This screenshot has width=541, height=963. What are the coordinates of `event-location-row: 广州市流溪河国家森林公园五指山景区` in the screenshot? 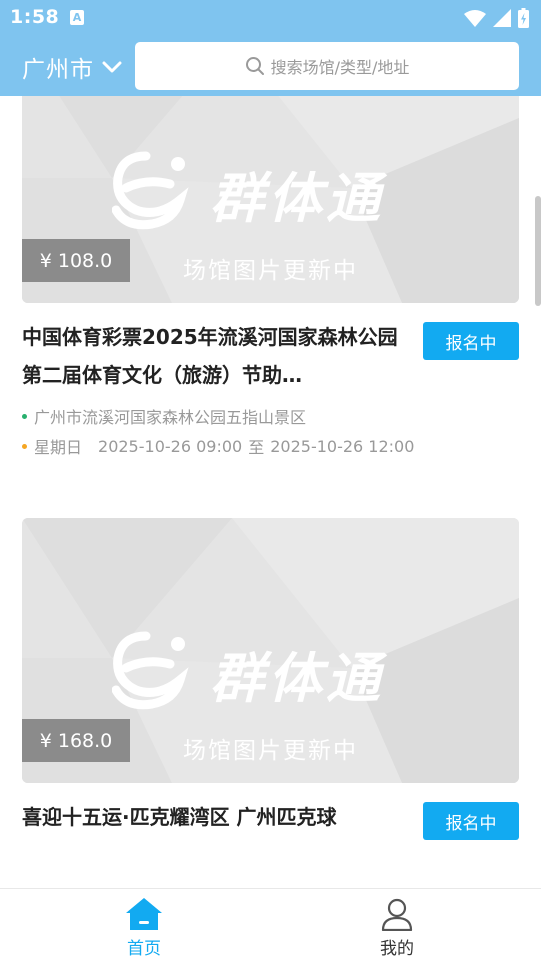 It's located at (164, 416).